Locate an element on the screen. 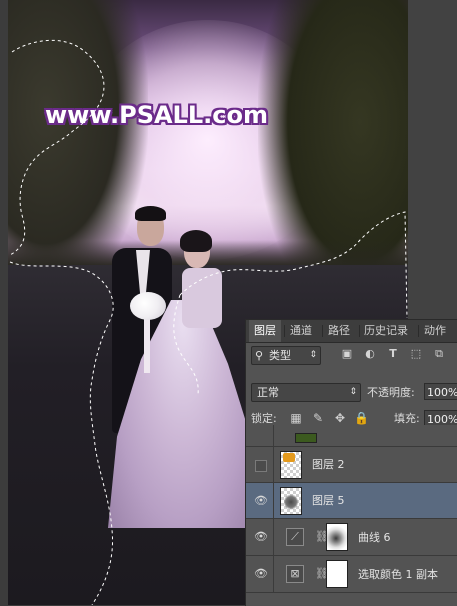 The image size is (457, 606). layer-row: 图层 2 is located at coordinates (351, 465).